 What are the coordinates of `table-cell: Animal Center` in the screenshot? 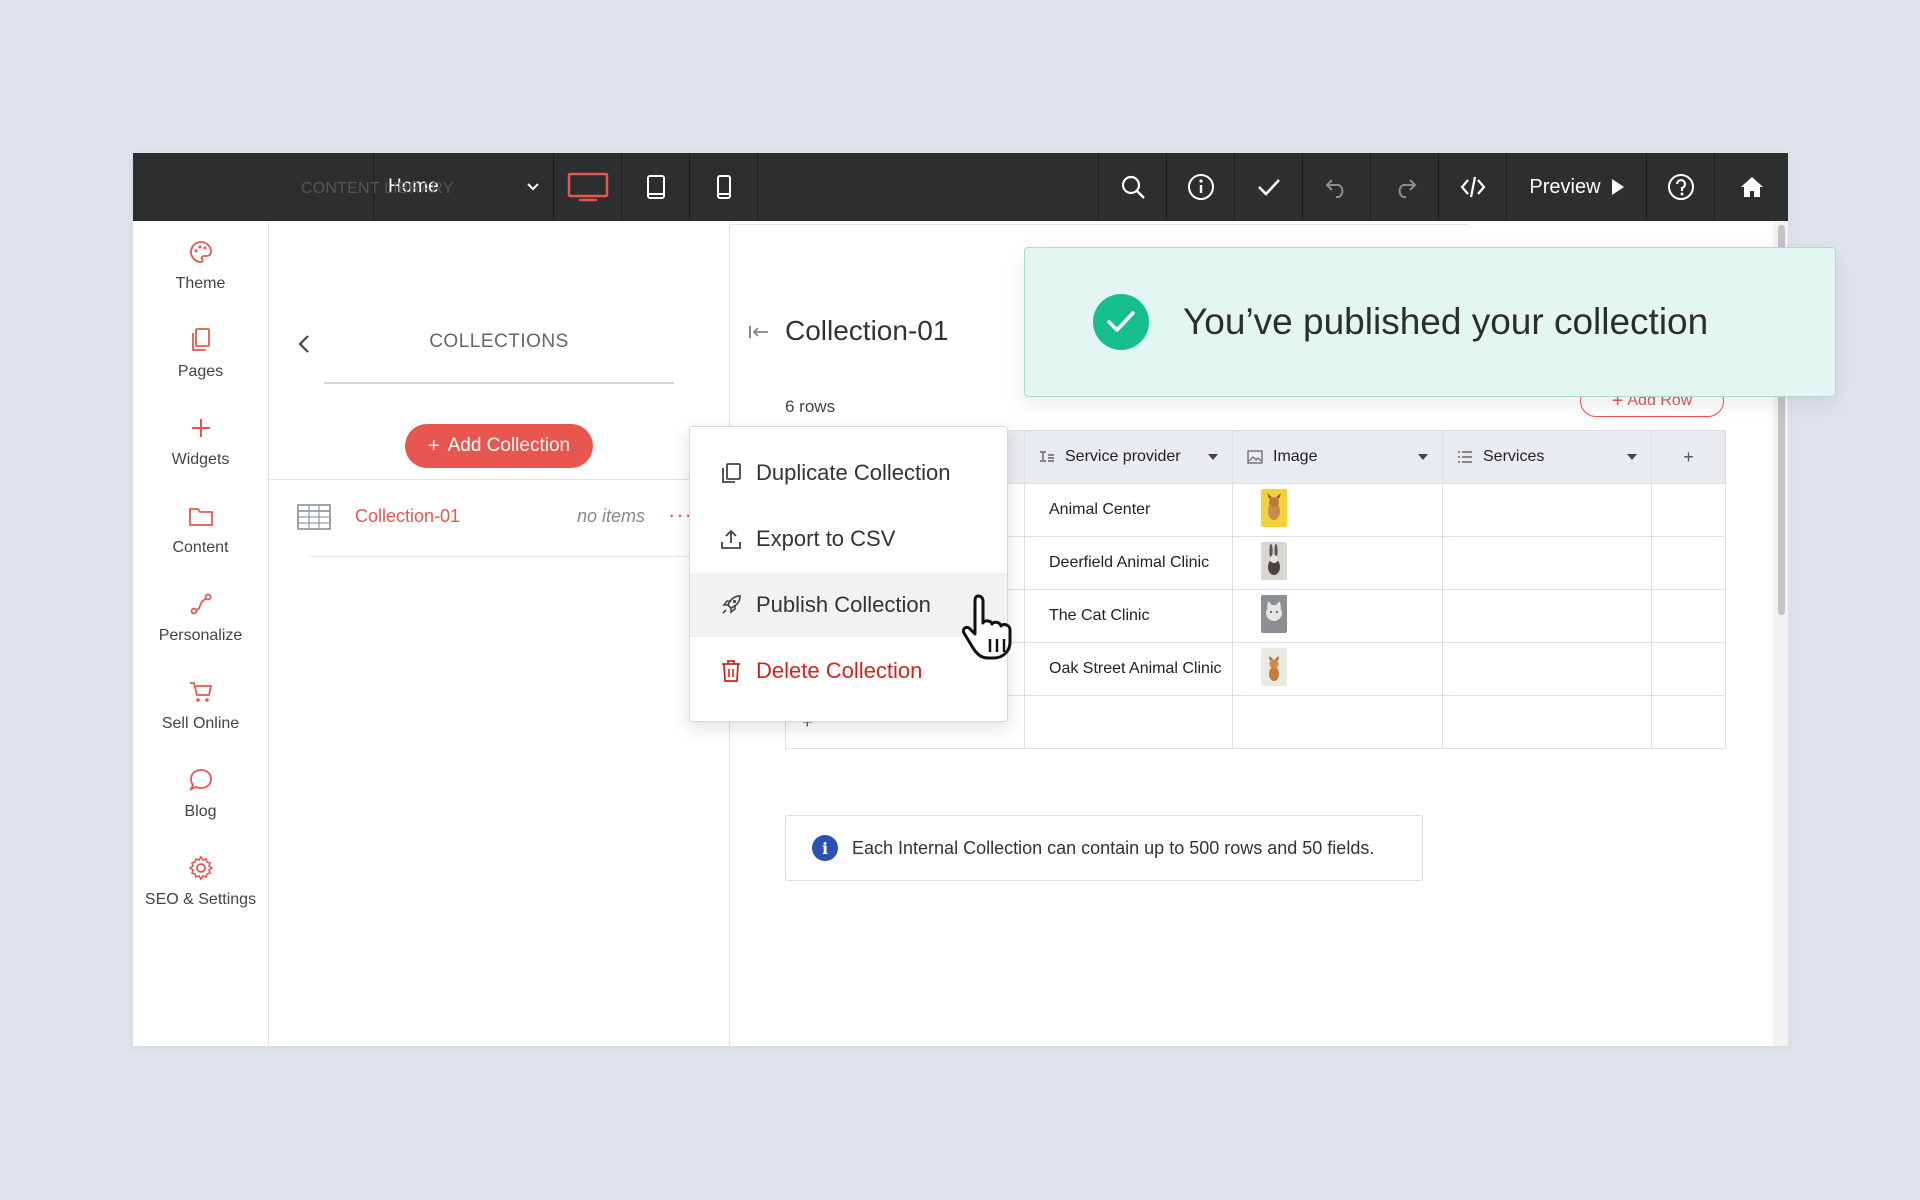 It's located at (1128, 510).